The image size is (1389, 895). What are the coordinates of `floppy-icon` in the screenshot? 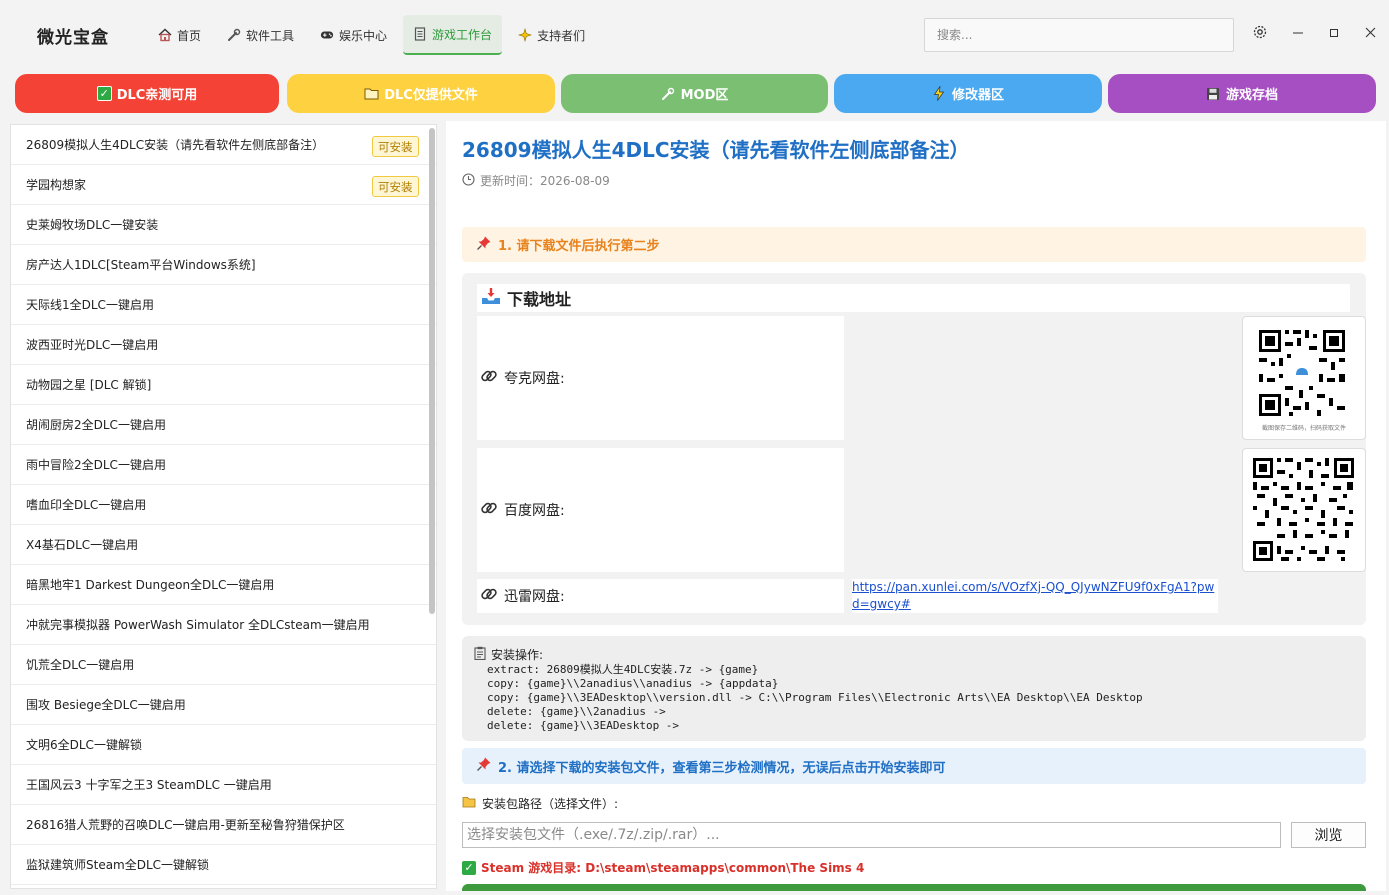 It's located at (1213, 93).